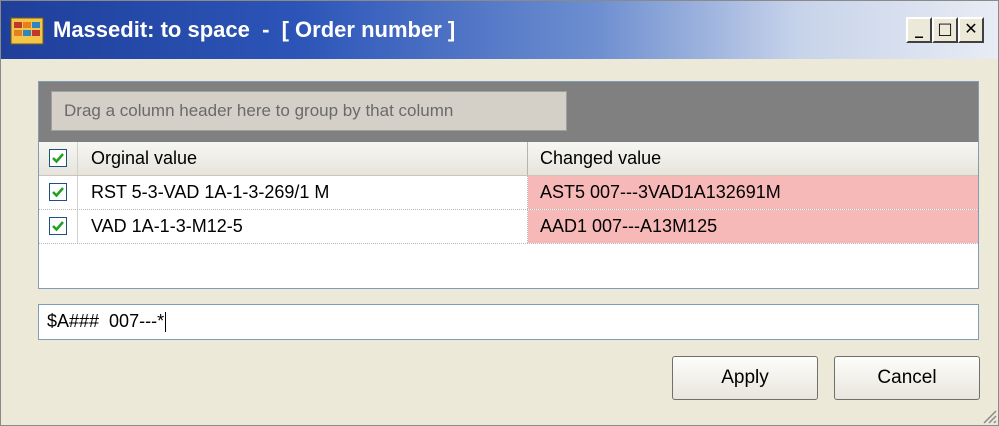  I want to click on minimize-button: _, so click(919, 30).